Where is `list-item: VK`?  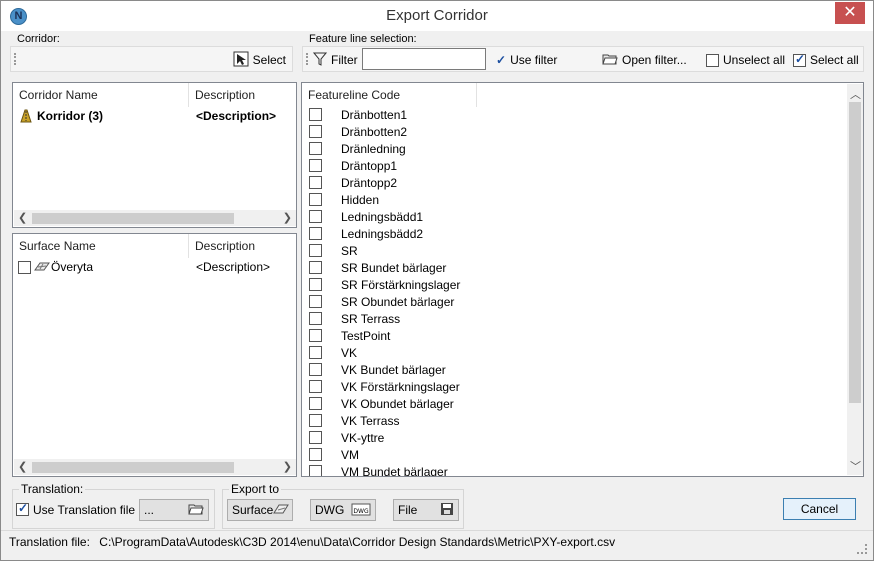 list-item: VK is located at coordinates (567, 353).